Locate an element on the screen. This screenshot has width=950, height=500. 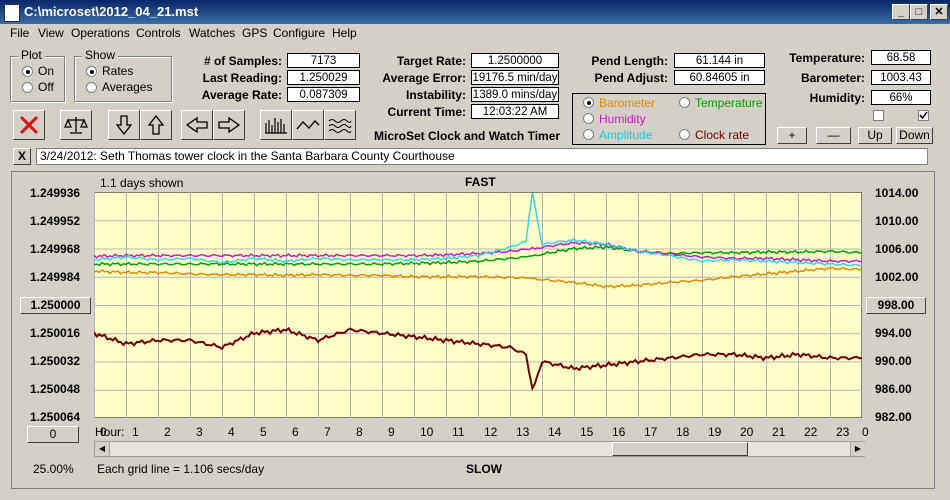
minimize-button: _ is located at coordinates (901, 12).